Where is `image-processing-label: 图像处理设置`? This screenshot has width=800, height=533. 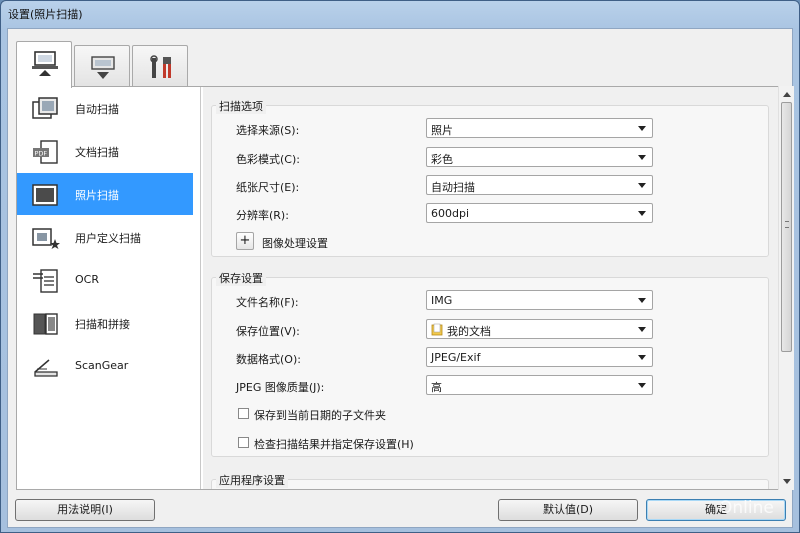
image-processing-label: 图像处理设置 is located at coordinates (295, 243).